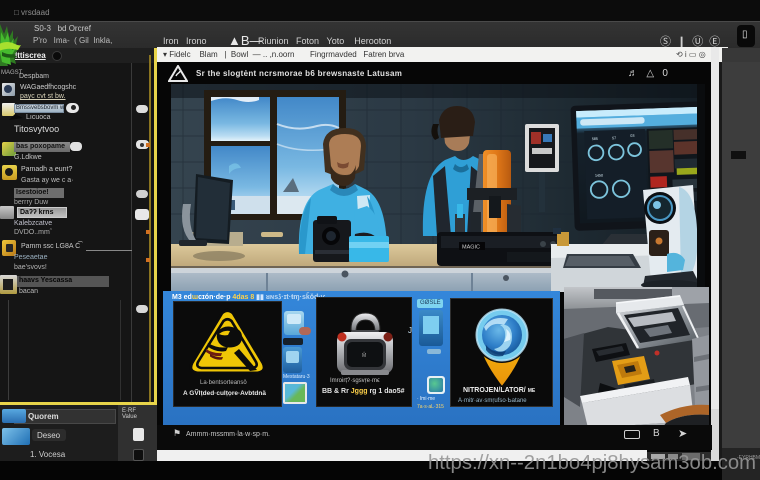 The height and width of the screenshot is (480, 760). Describe the element at coordinates (595, 139) in the screenshot. I see `svg-text: 585` at that location.